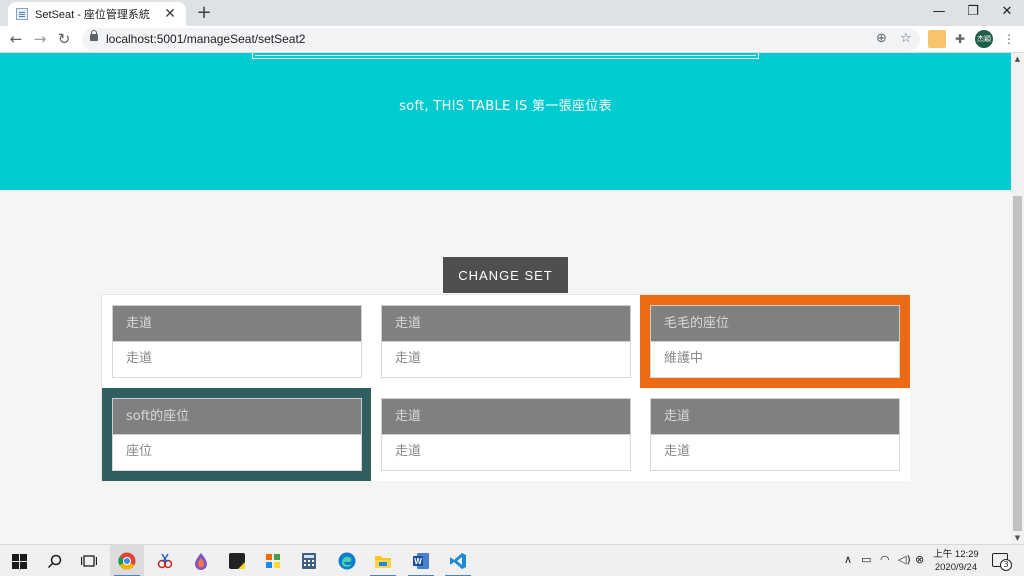 The width and height of the screenshot is (1024, 576). I want to click on browser-tab: SetSeat - 座位管理系統 ✕, so click(97, 14).